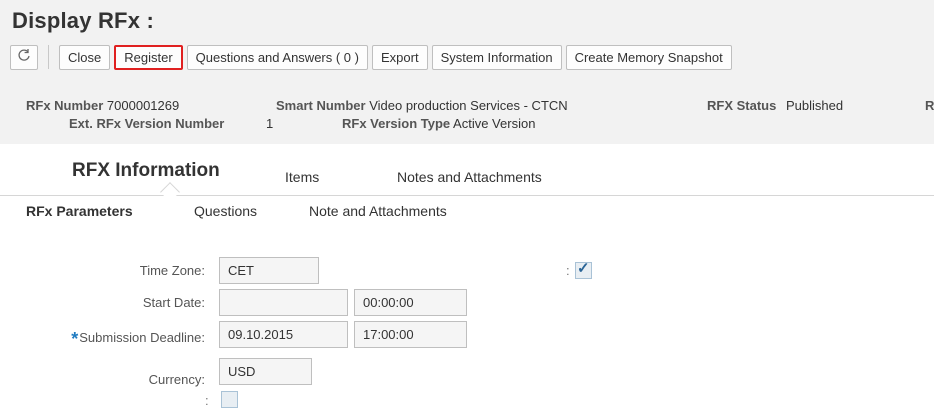 This screenshot has width=934, height=412. I want to click on submission-deadline-label: *Submission Deadline:, so click(115, 337).